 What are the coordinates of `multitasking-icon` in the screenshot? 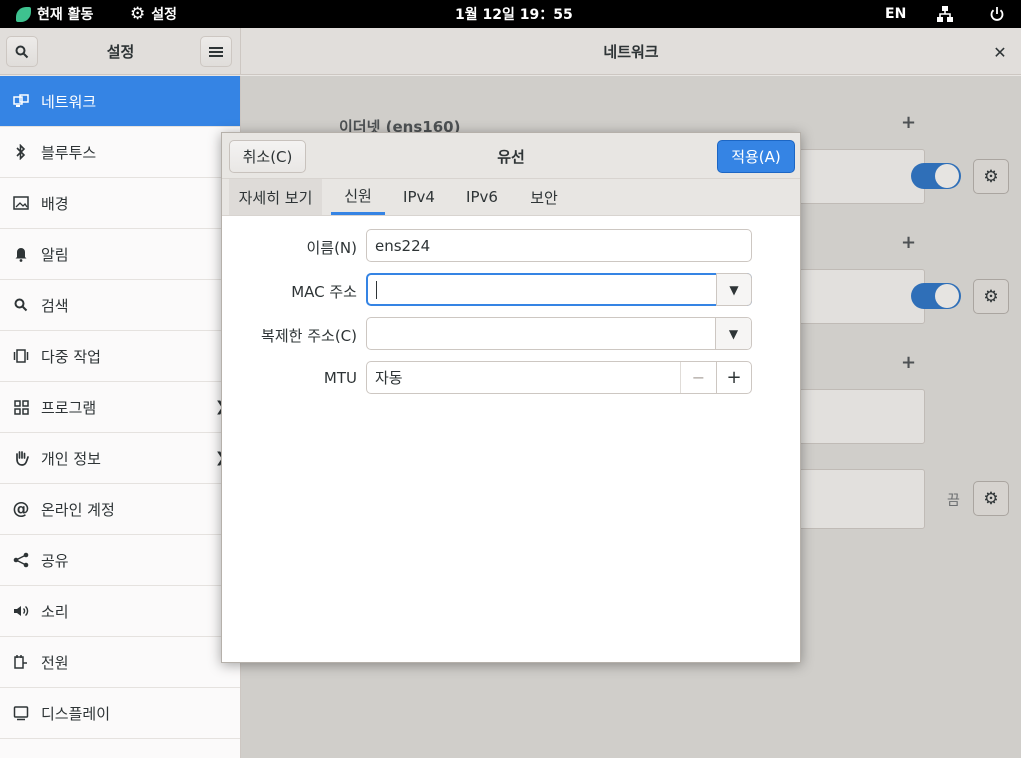 It's located at (21, 356).